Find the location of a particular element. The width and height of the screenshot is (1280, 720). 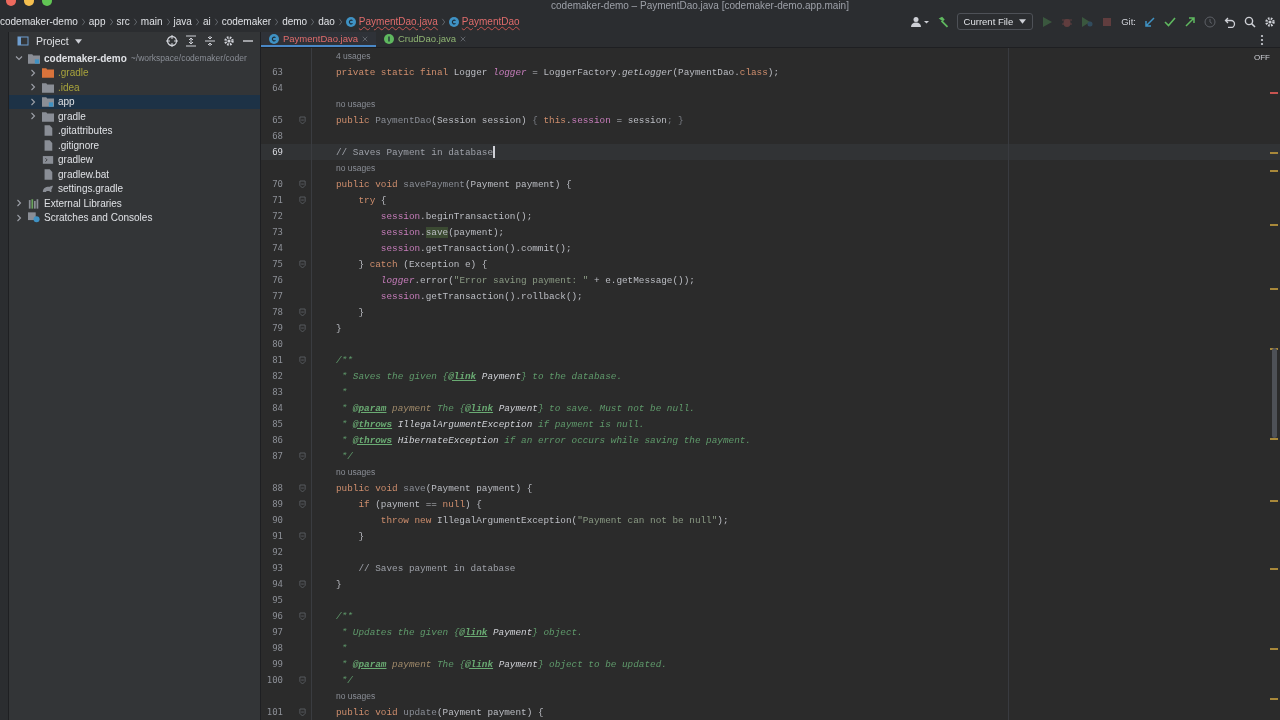

commit-icon is located at coordinates (1170, 21).